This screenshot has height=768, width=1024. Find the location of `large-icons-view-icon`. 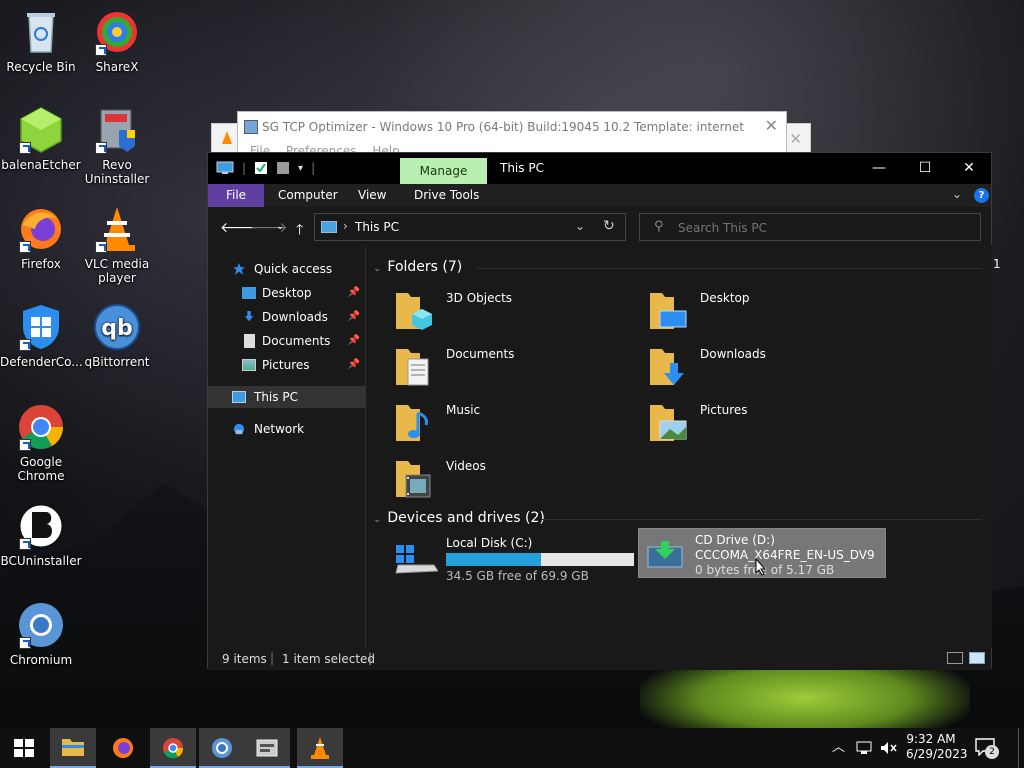

large-icons-view-icon is located at coordinates (977, 658).